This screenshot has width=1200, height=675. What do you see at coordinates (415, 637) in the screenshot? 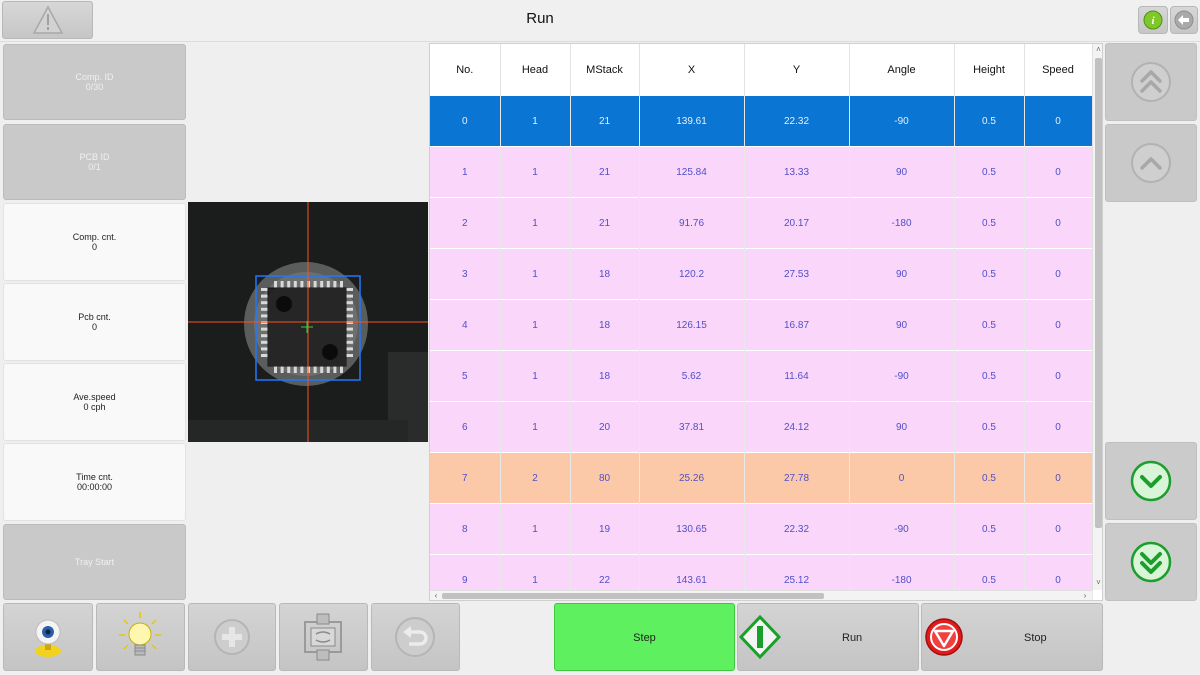
I see `undo-button` at bounding box center [415, 637].